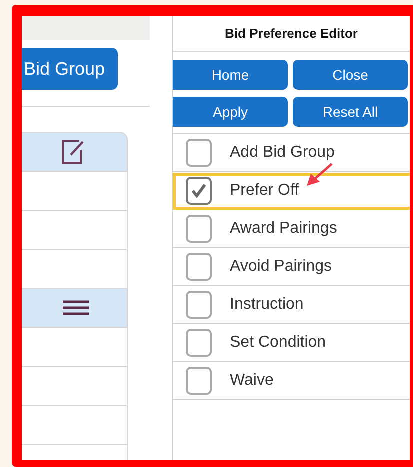 Image resolution: width=413 pixels, height=467 pixels. What do you see at coordinates (282, 153) in the screenshot?
I see `option-label: Add Bid Group` at bounding box center [282, 153].